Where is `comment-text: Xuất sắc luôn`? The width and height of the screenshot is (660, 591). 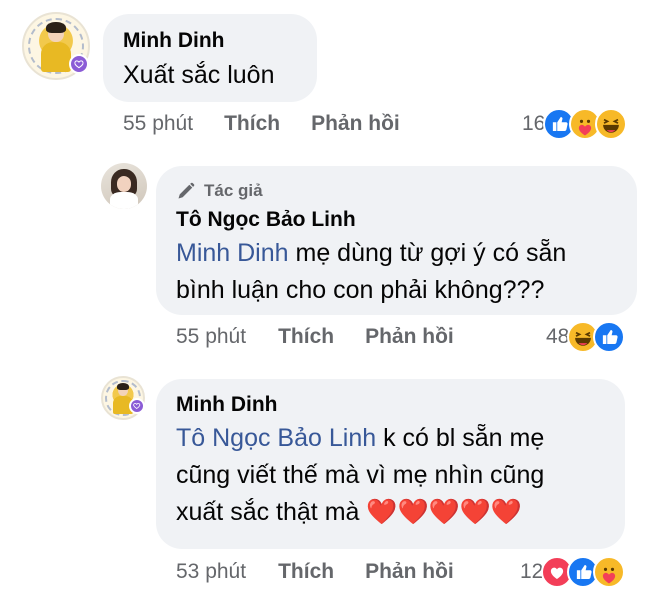
comment-text: Xuất sắc luôn is located at coordinates (199, 75).